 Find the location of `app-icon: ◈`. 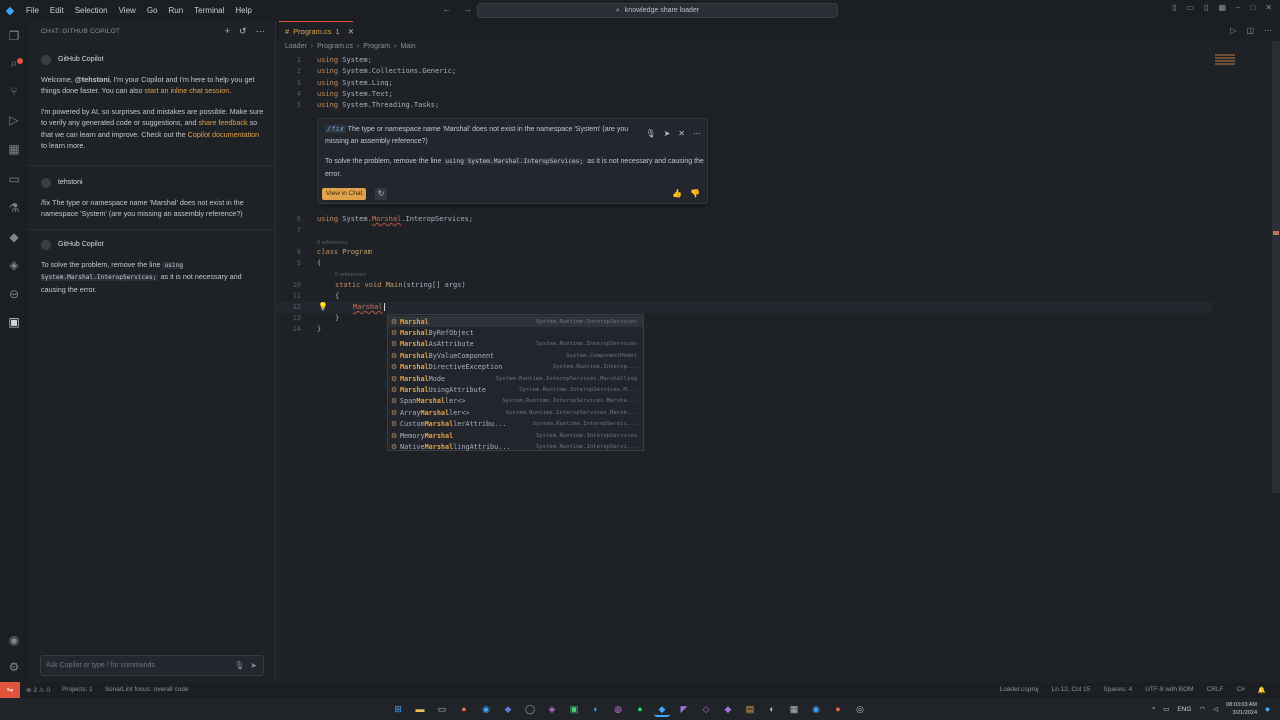

app-icon: ◈ is located at coordinates (552, 709).